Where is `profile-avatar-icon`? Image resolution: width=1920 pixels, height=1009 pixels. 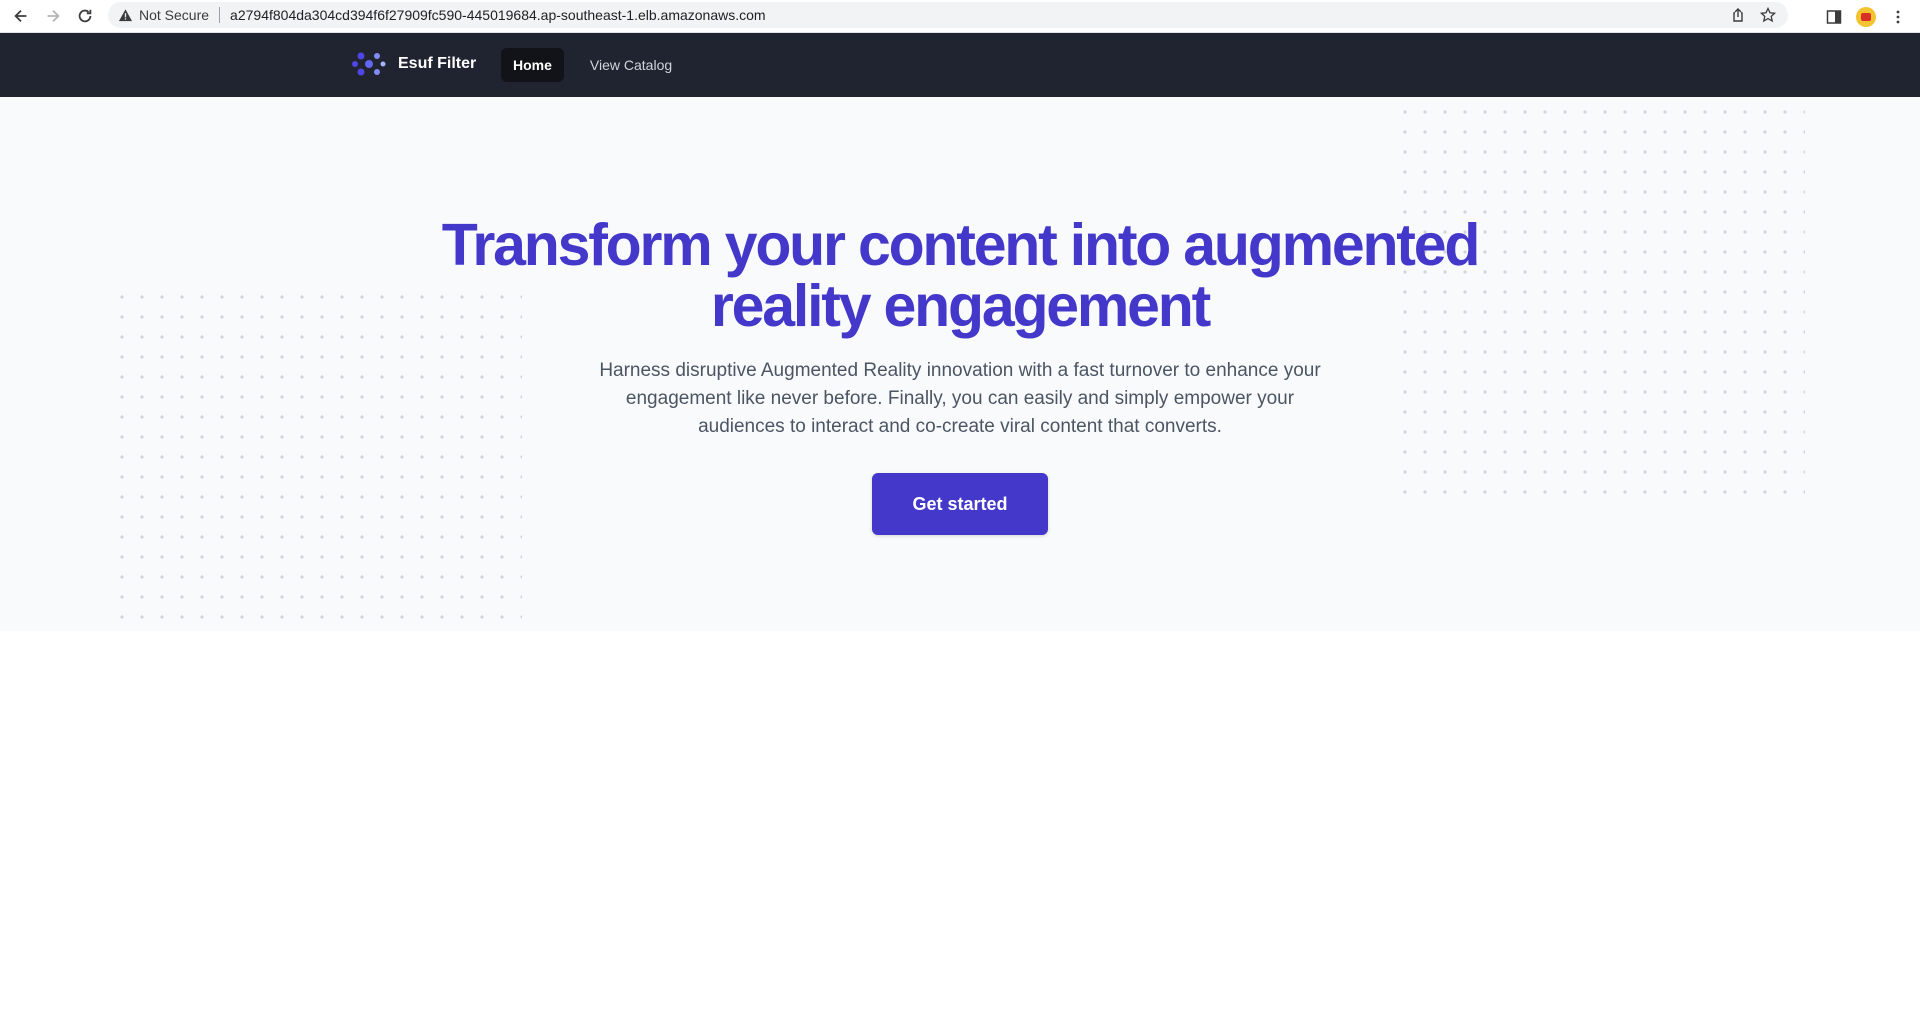
profile-avatar-icon is located at coordinates (1866, 16).